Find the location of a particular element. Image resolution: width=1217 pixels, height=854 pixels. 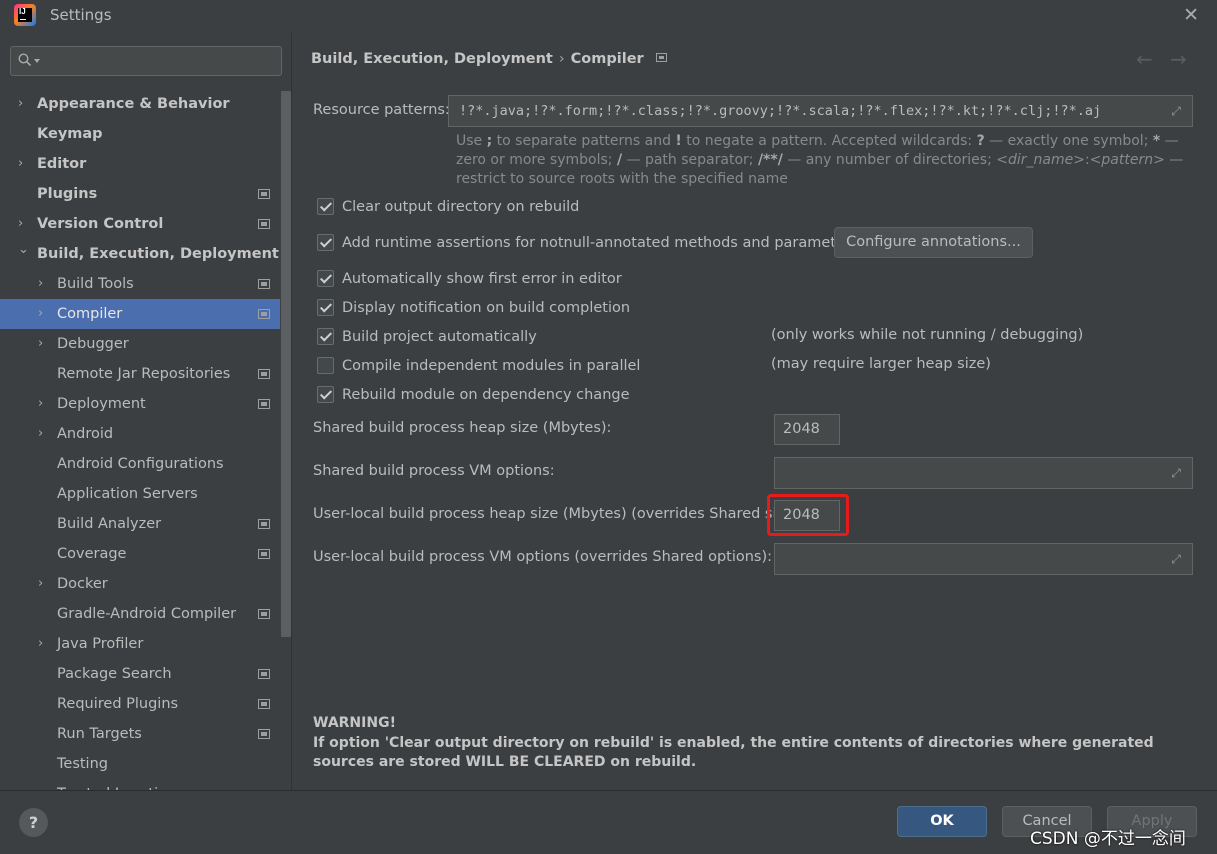

sidebar-item-testing: Testing is located at coordinates (140, 764).